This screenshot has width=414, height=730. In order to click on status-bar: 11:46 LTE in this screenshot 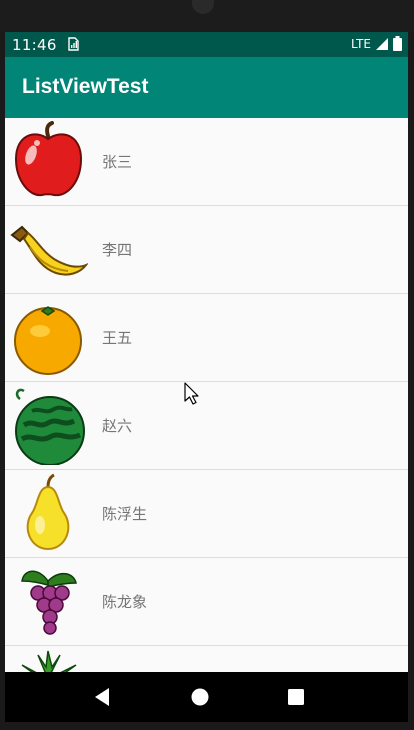, I will do `click(206, 44)`.